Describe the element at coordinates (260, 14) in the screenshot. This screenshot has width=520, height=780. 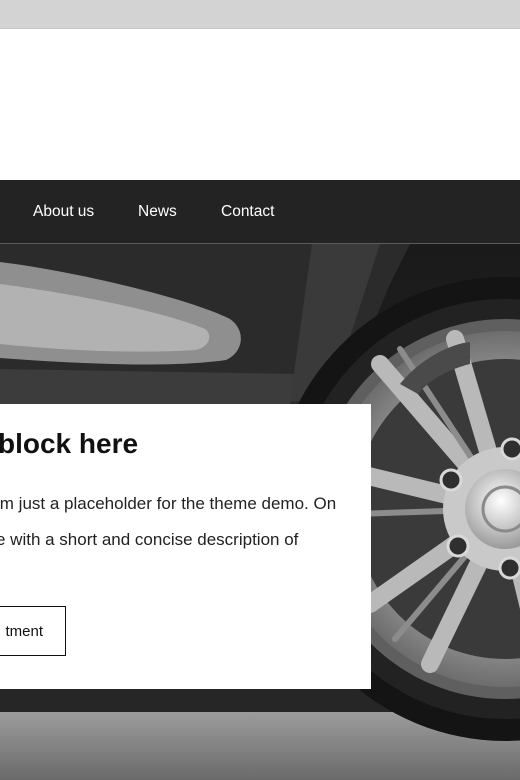
I see `browser-top-strip` at that location.